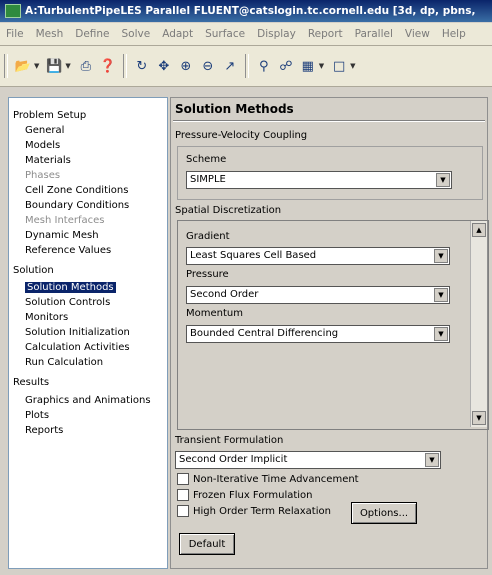 The image size is (492, 575). Describe the element at coordinates (164, 66) in the screenshot. I see `pan-icon: ✥` at that location.